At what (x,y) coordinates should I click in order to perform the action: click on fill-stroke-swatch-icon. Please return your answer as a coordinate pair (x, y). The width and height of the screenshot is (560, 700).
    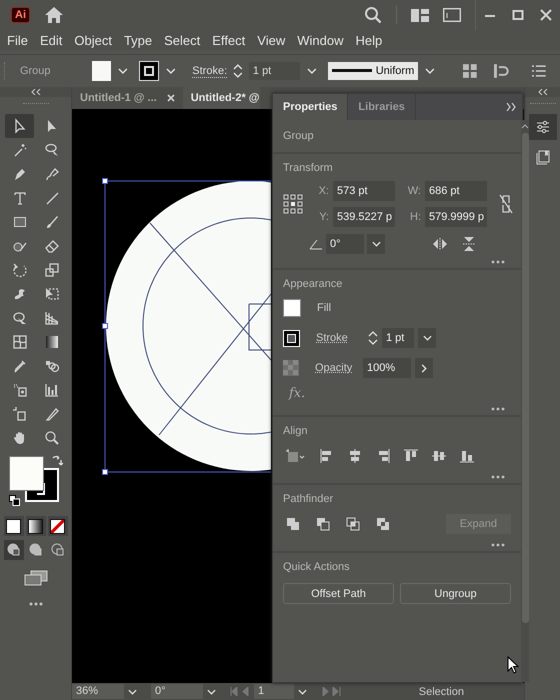
    Looking at the image, I should click on (33, 479).